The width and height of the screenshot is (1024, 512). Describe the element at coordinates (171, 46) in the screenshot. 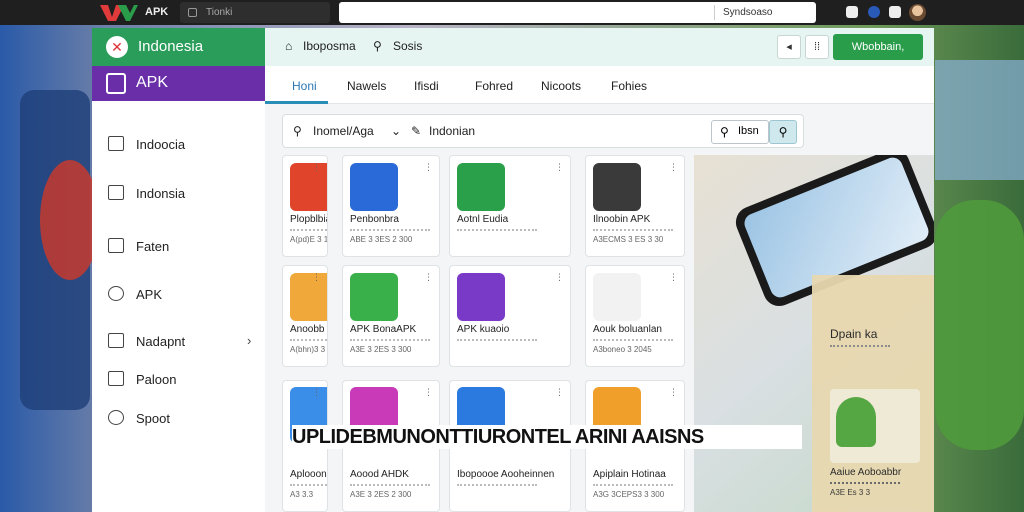

I see `sidebar-header-primary-label: Indonesia` at that location.